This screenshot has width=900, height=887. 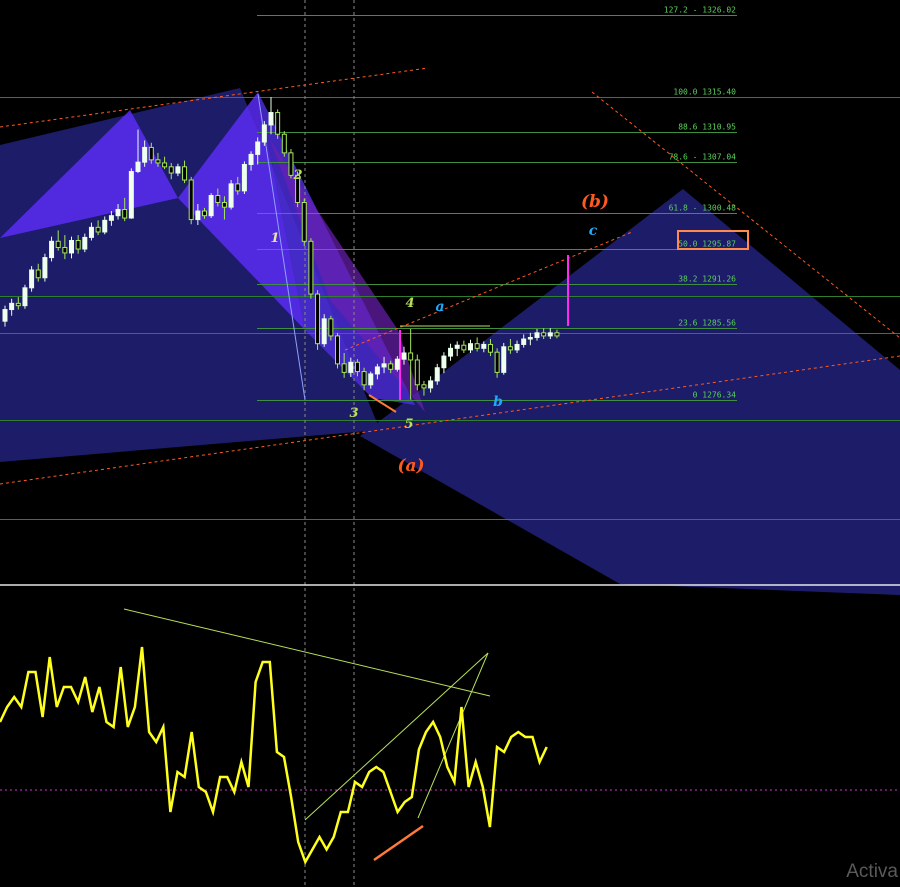 I want to click on fib-level-label: 50.0 1295.87, so click(x=707, y=244).